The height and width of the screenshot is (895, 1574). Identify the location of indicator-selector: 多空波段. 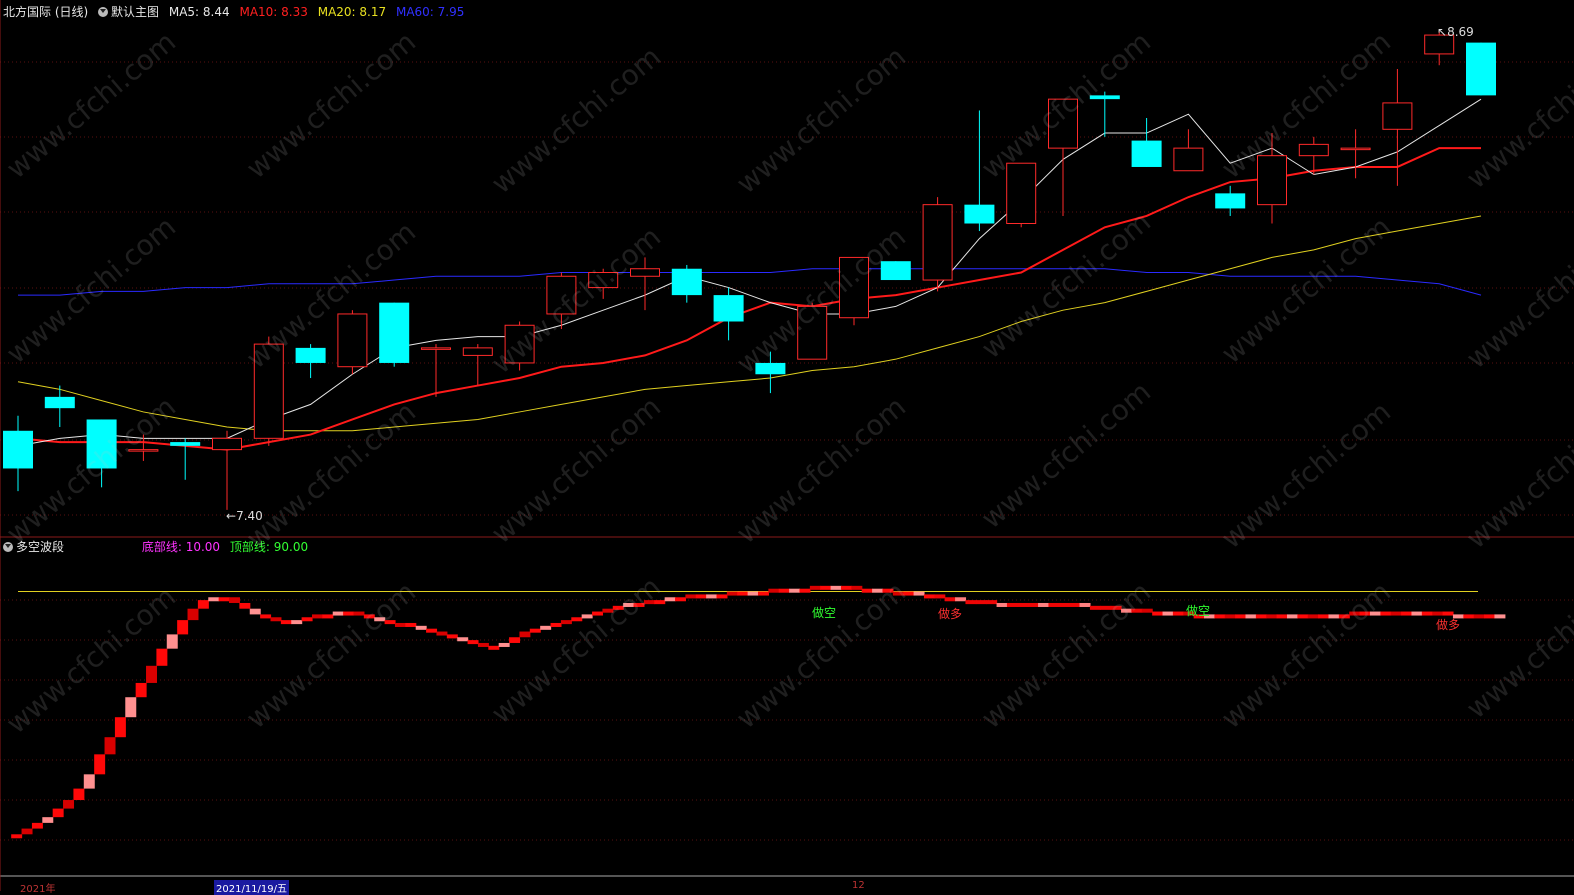
(33, 547).